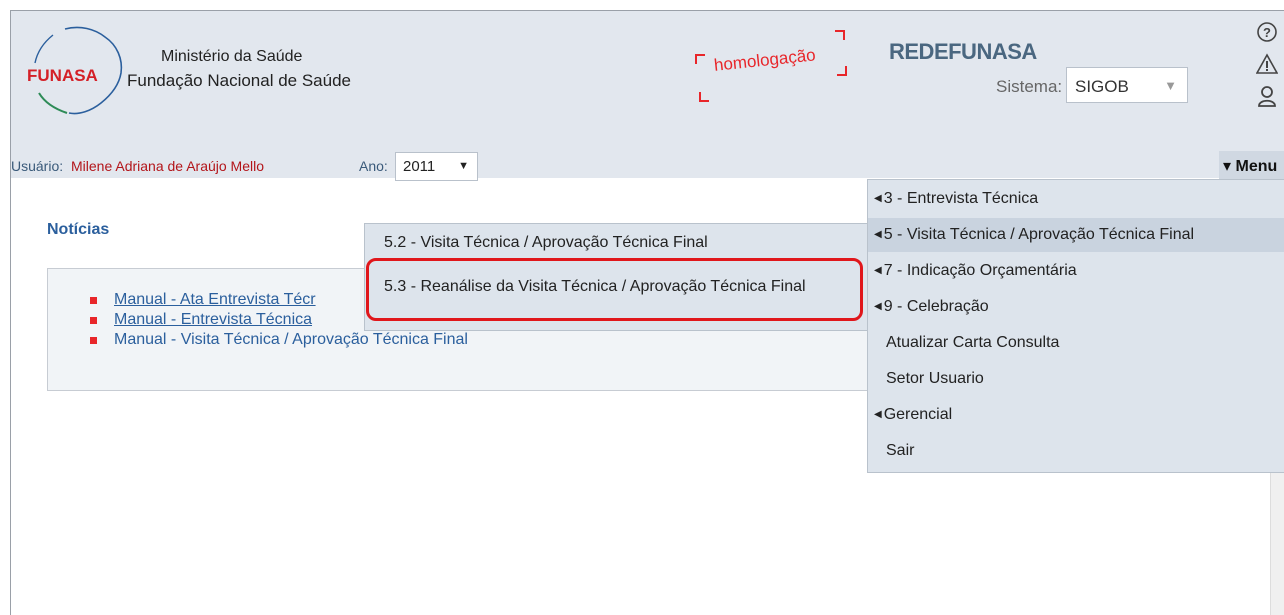  I want to click on help-icon: ?, so click(1267, 32).